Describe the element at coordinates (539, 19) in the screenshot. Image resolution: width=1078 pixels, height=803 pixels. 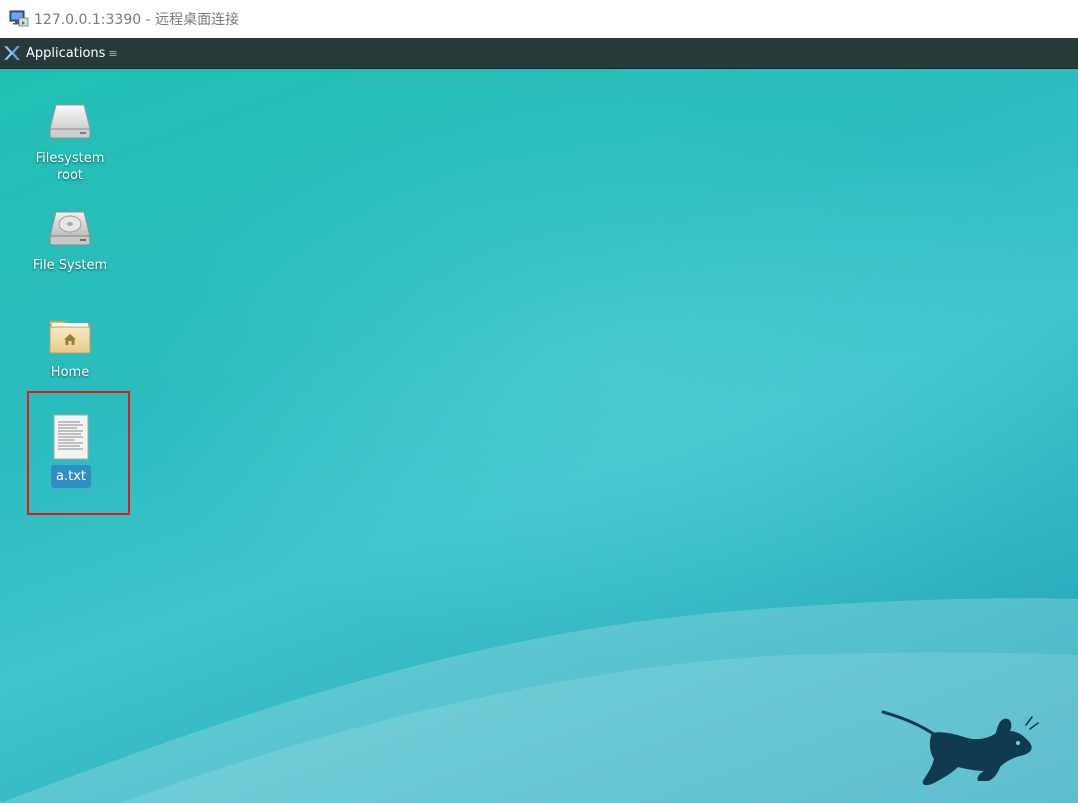
I see `window-titlebar: 127.0.0.1:3390 - 远程桌面连接` at that location.